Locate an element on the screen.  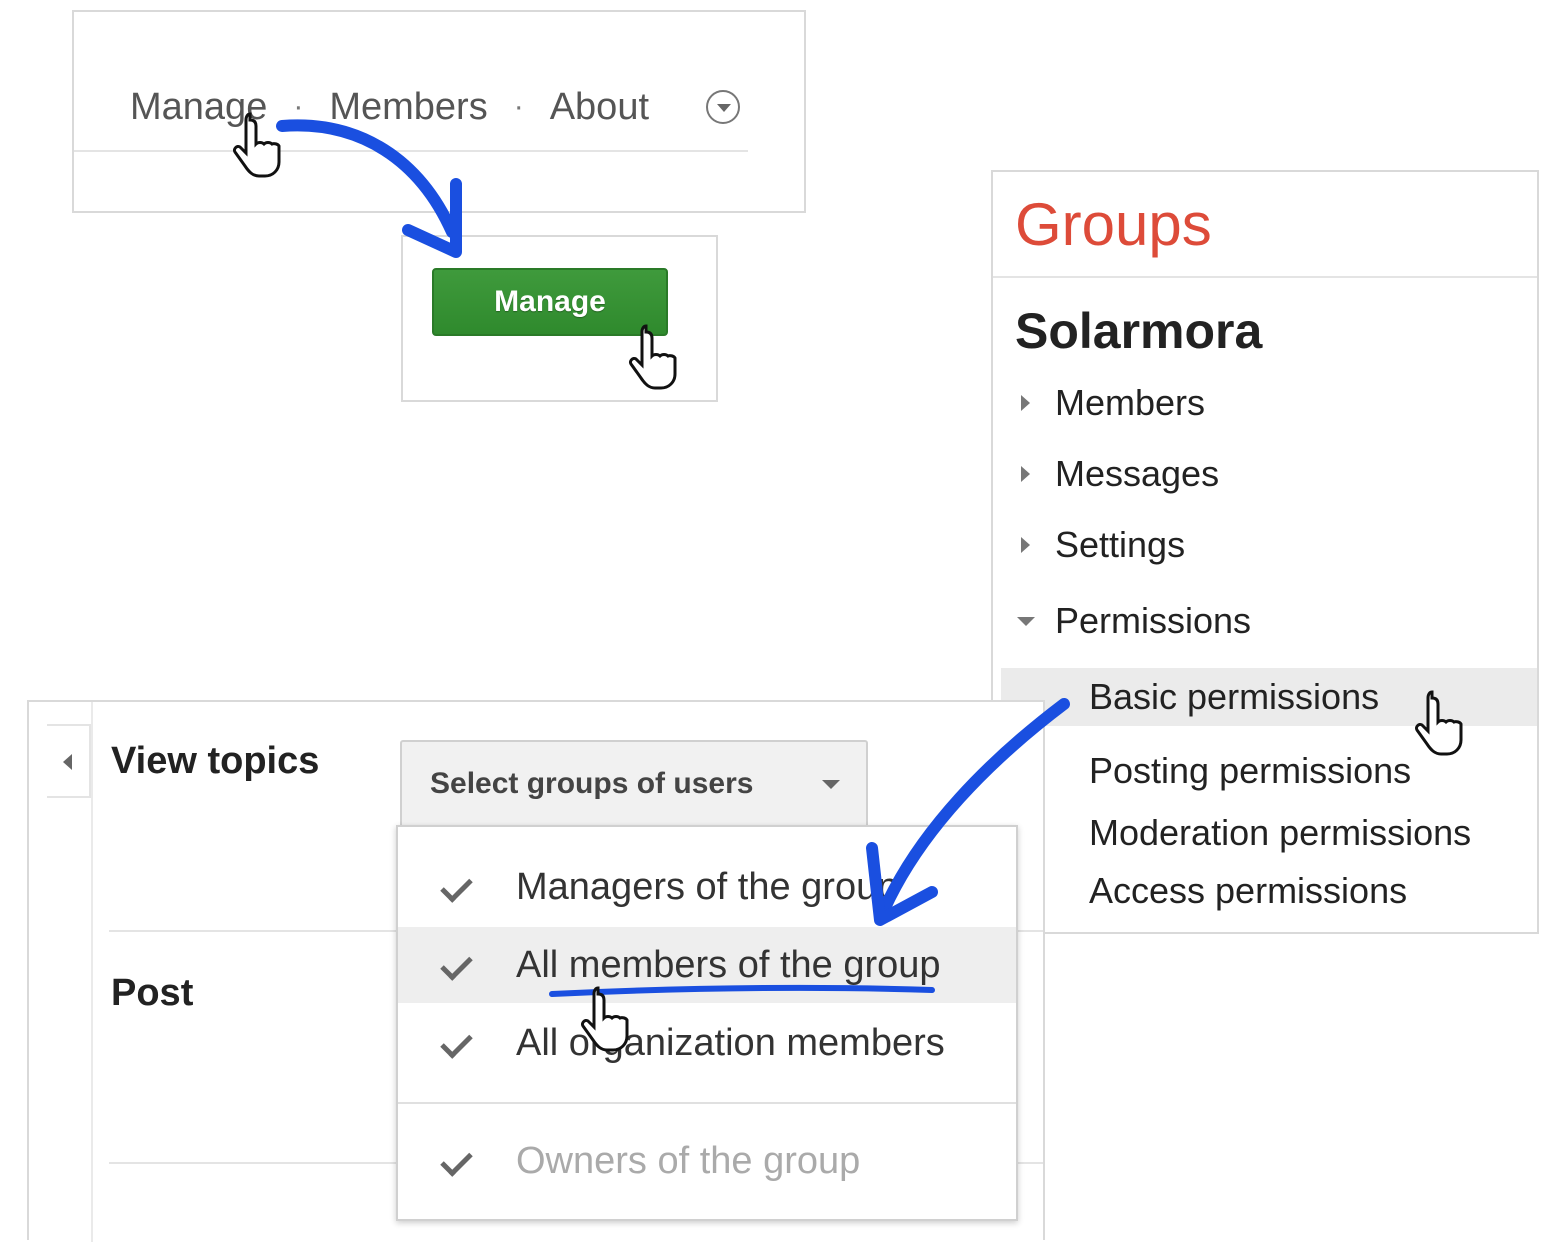
option-label: Managers of the group is located at coordinates (707, 886).